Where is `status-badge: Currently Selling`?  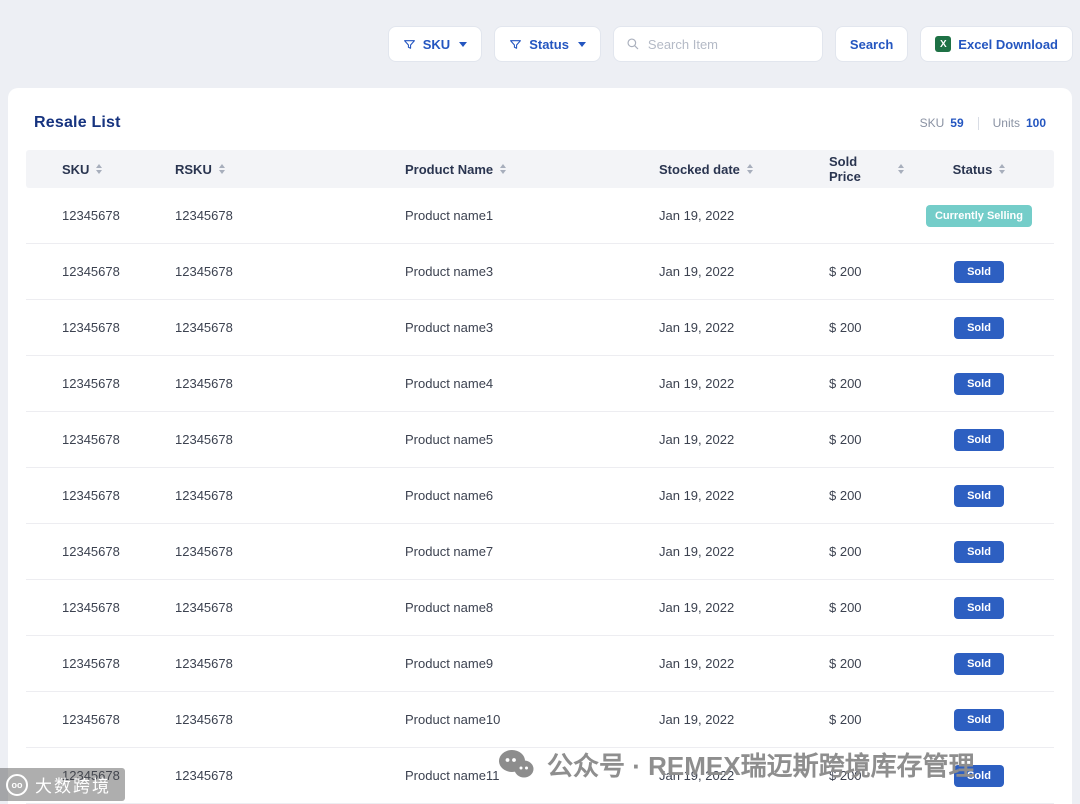 status-badge: Currently Selling is located at coordinates (979, 215).